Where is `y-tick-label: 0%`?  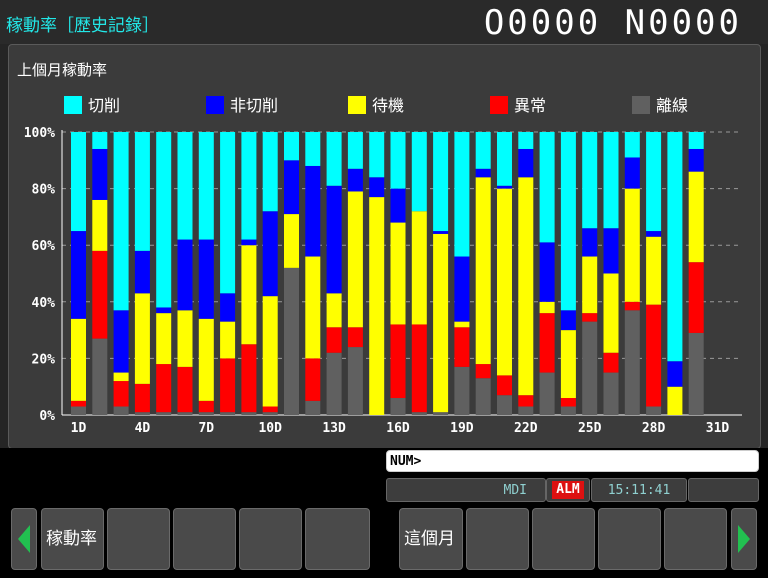
y-tick-label: 0% is located at coordinates (47, 416).